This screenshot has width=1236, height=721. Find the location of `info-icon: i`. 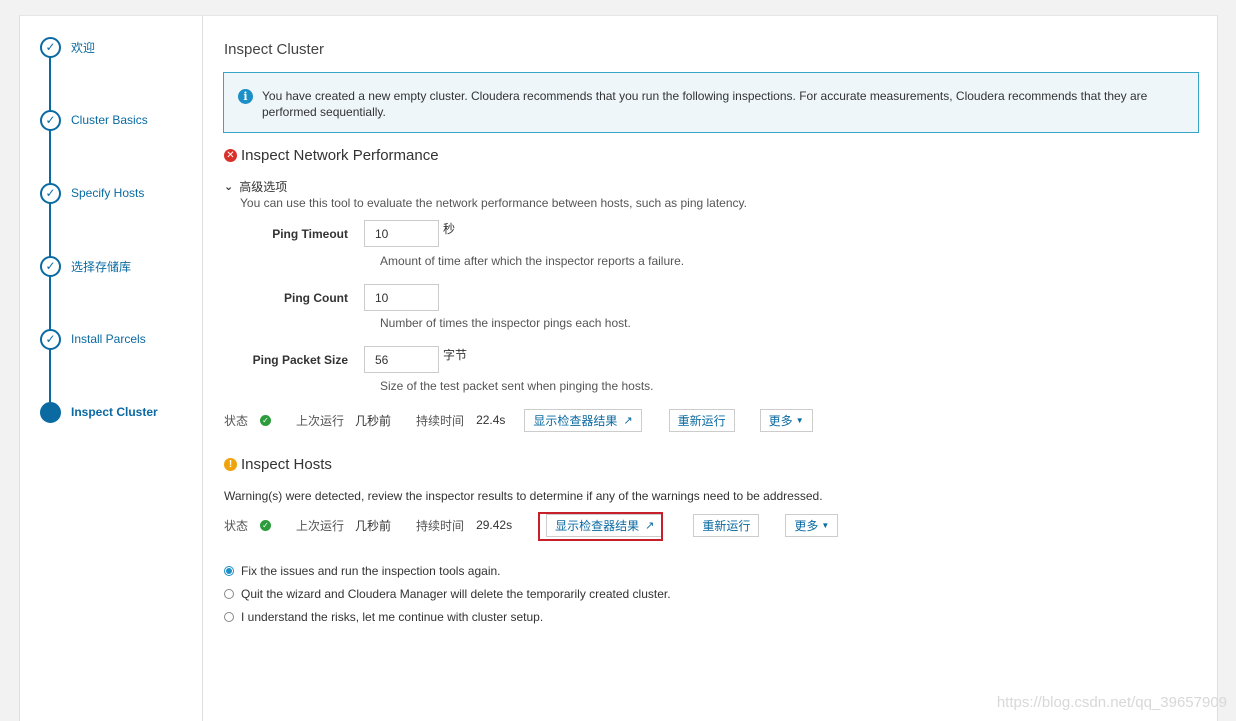

info-icon: i is located at coordinates (245, 96).